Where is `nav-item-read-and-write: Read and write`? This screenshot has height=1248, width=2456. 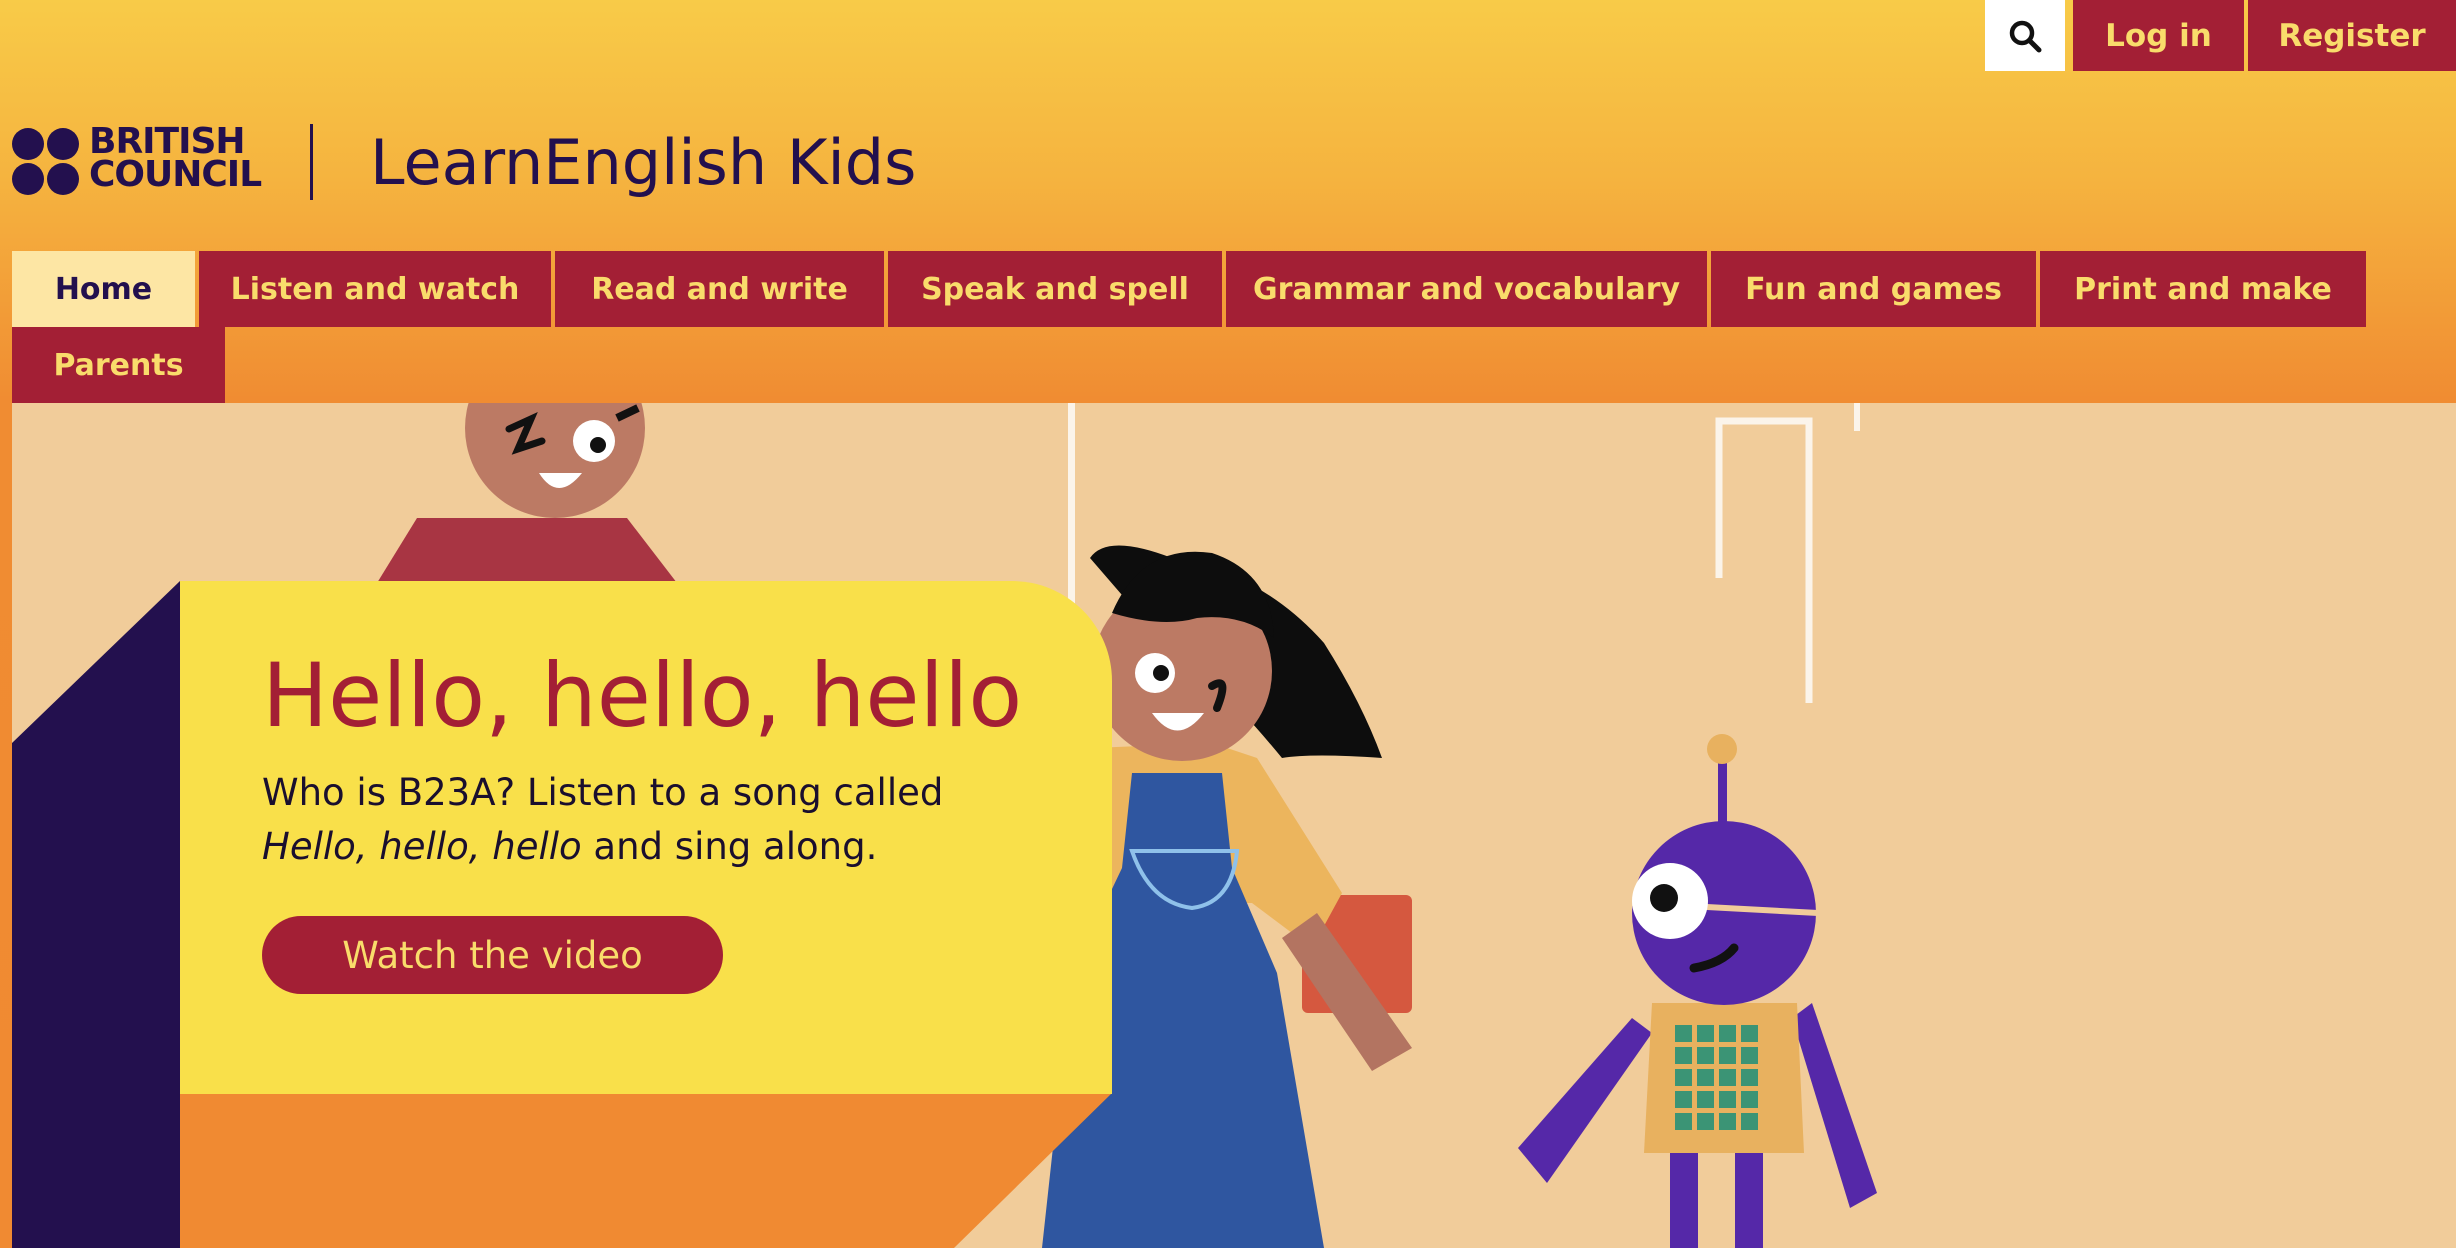 nav-item-read-and-write: Read and write is located at coordinates (719, 289).